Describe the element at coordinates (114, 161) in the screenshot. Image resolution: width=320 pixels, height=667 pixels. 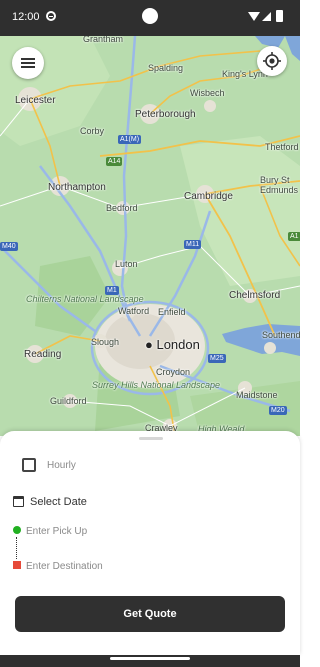
I see `road-shield-a14: A14` at that location.